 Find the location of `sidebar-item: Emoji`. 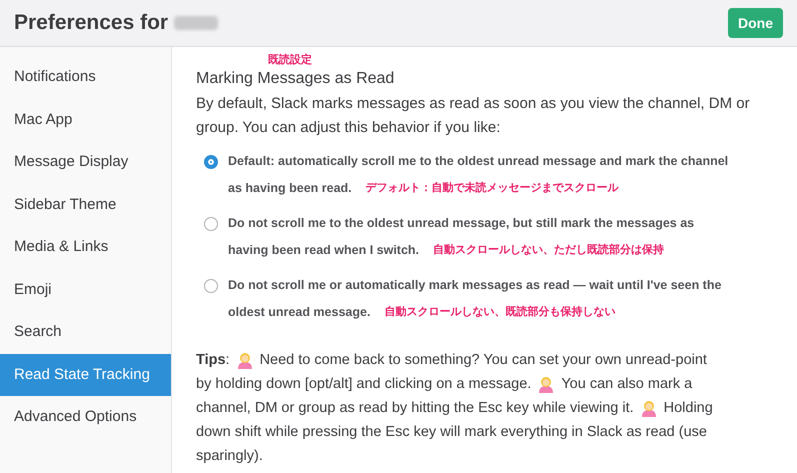

sidebar-item: Emoji is located at coordinates (85, 289).